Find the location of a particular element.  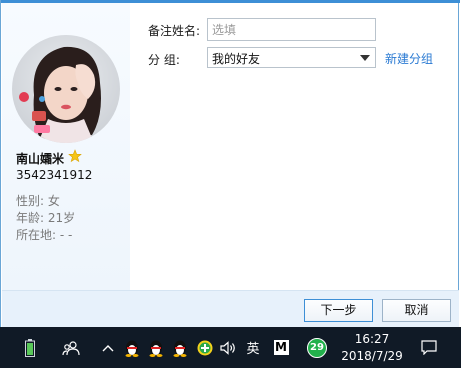

security-badge: 29 is located at coordinates (317, 347).